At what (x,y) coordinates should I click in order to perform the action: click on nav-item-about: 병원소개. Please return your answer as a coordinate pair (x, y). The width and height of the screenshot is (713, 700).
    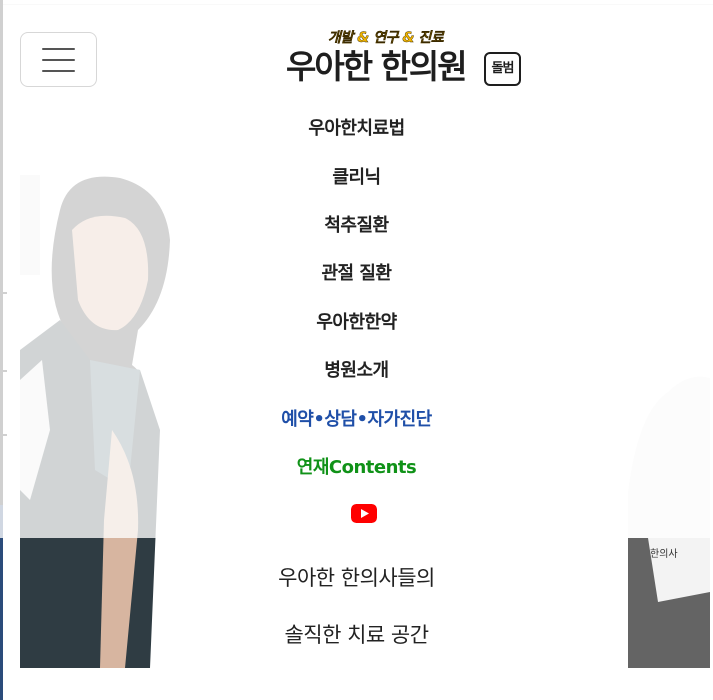
    Looking at the image, I should click on (356, 369).